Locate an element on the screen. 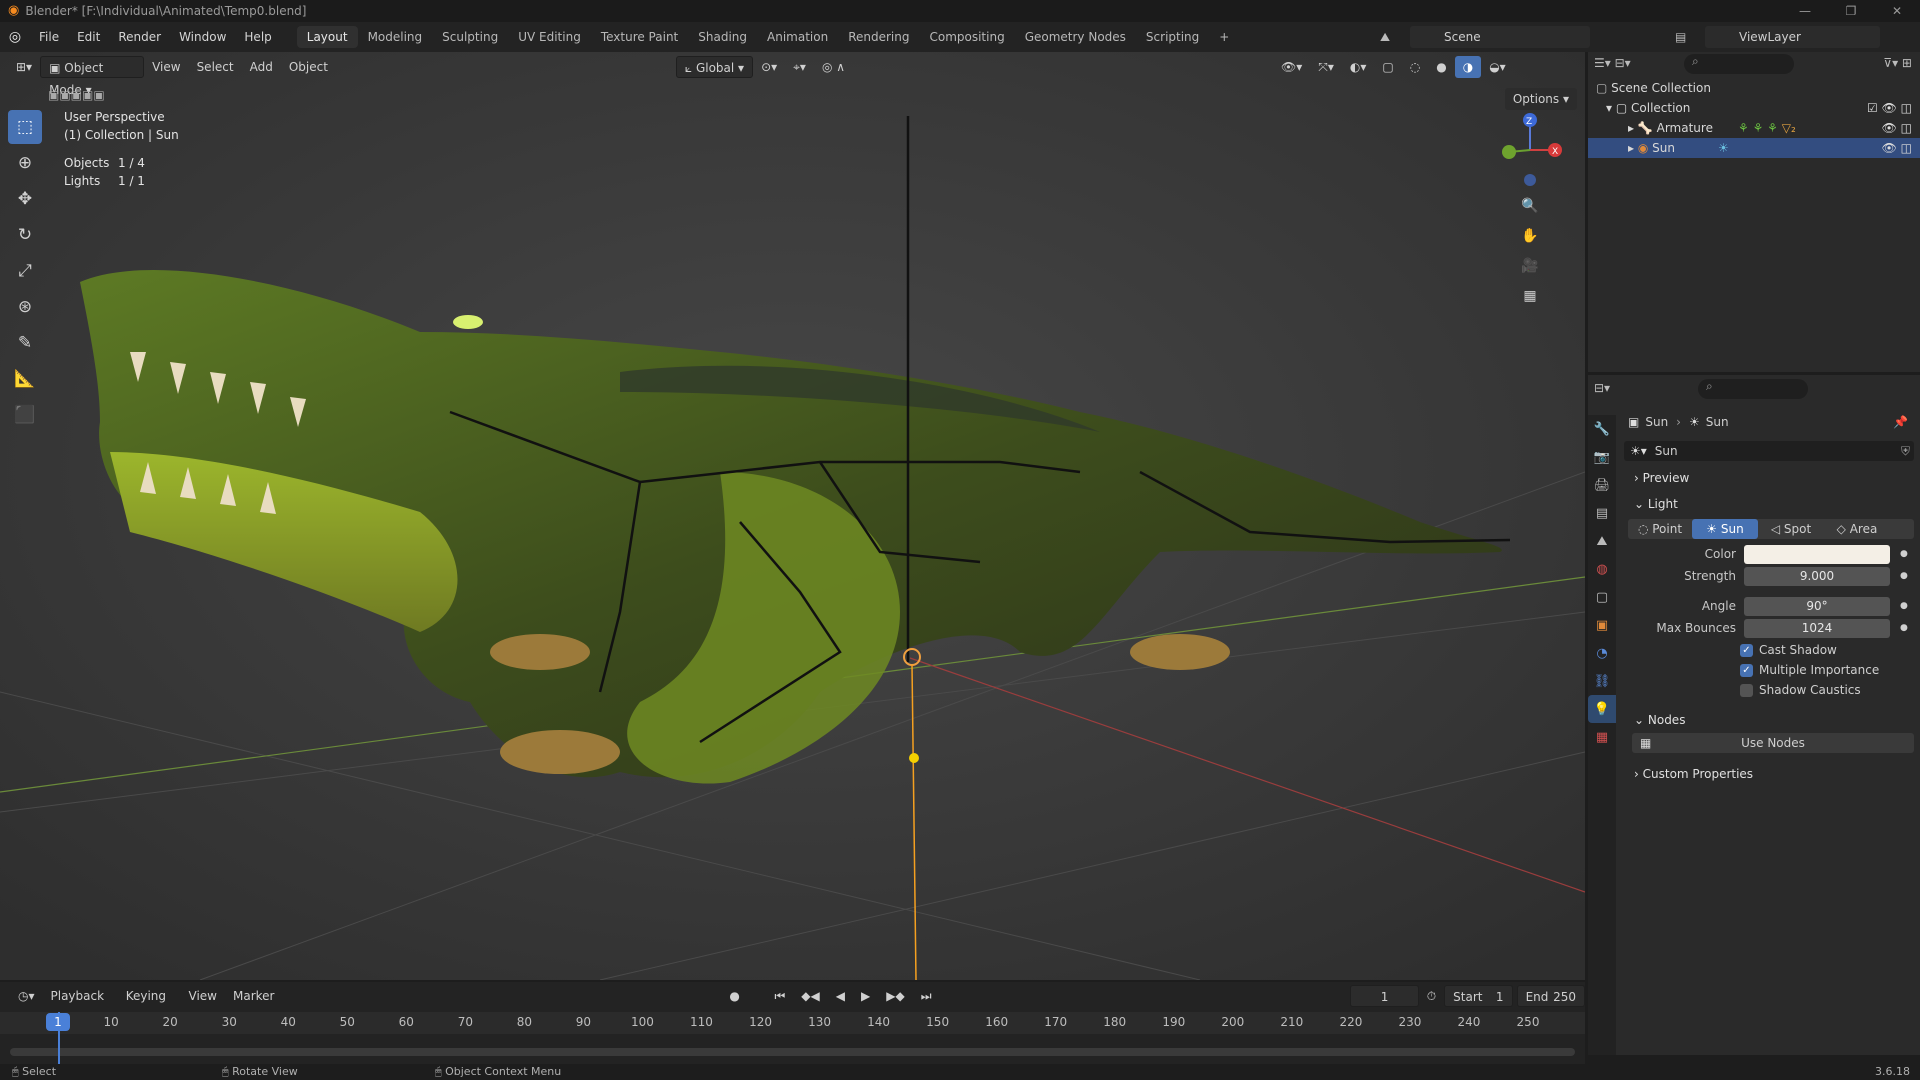 This screenshot has width=1920, height=1080. menu-add: Add is located at coordinates (261, 67).